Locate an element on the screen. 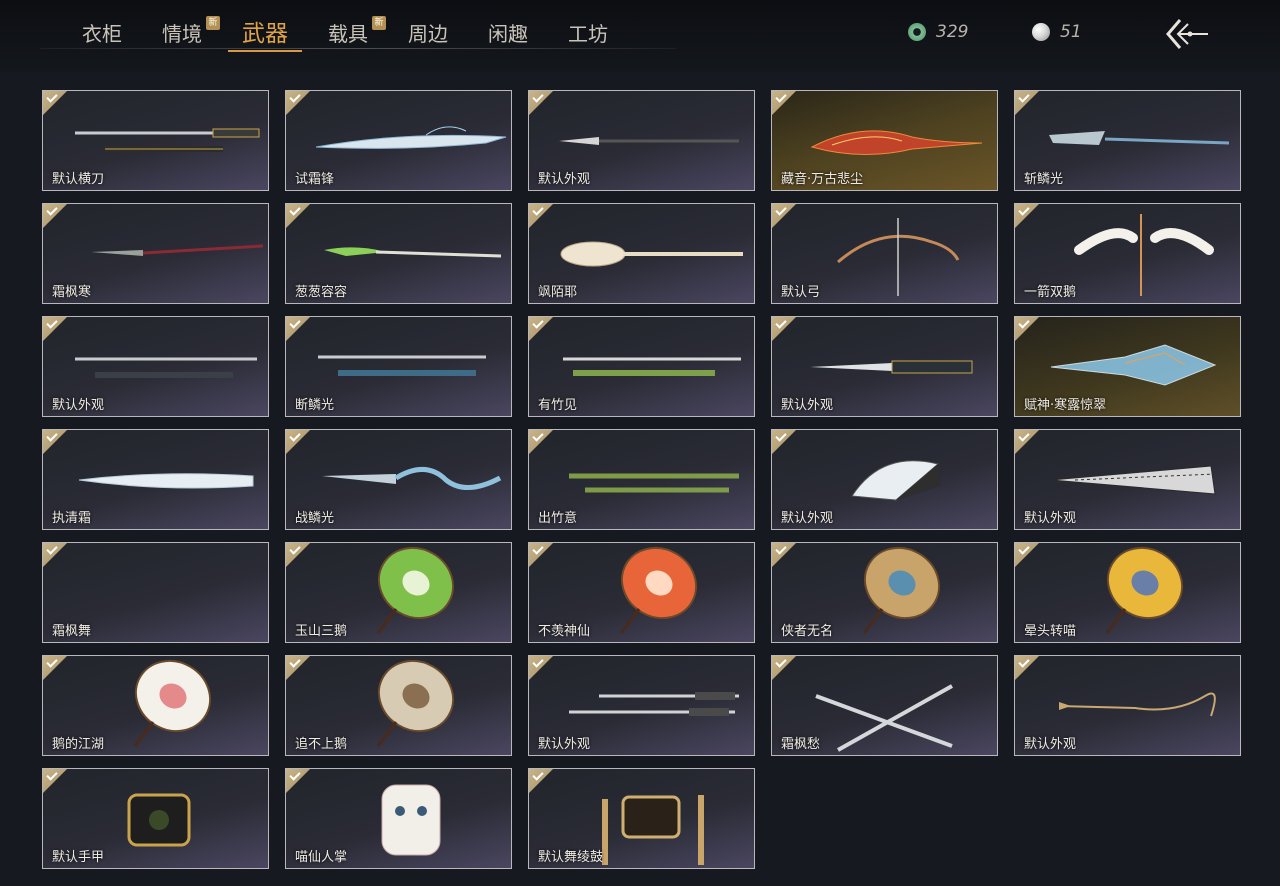 The width and height of the screenshot is (1280, 886). weapon-card-label: 侠者无名 is located at coordinates (807, 631).